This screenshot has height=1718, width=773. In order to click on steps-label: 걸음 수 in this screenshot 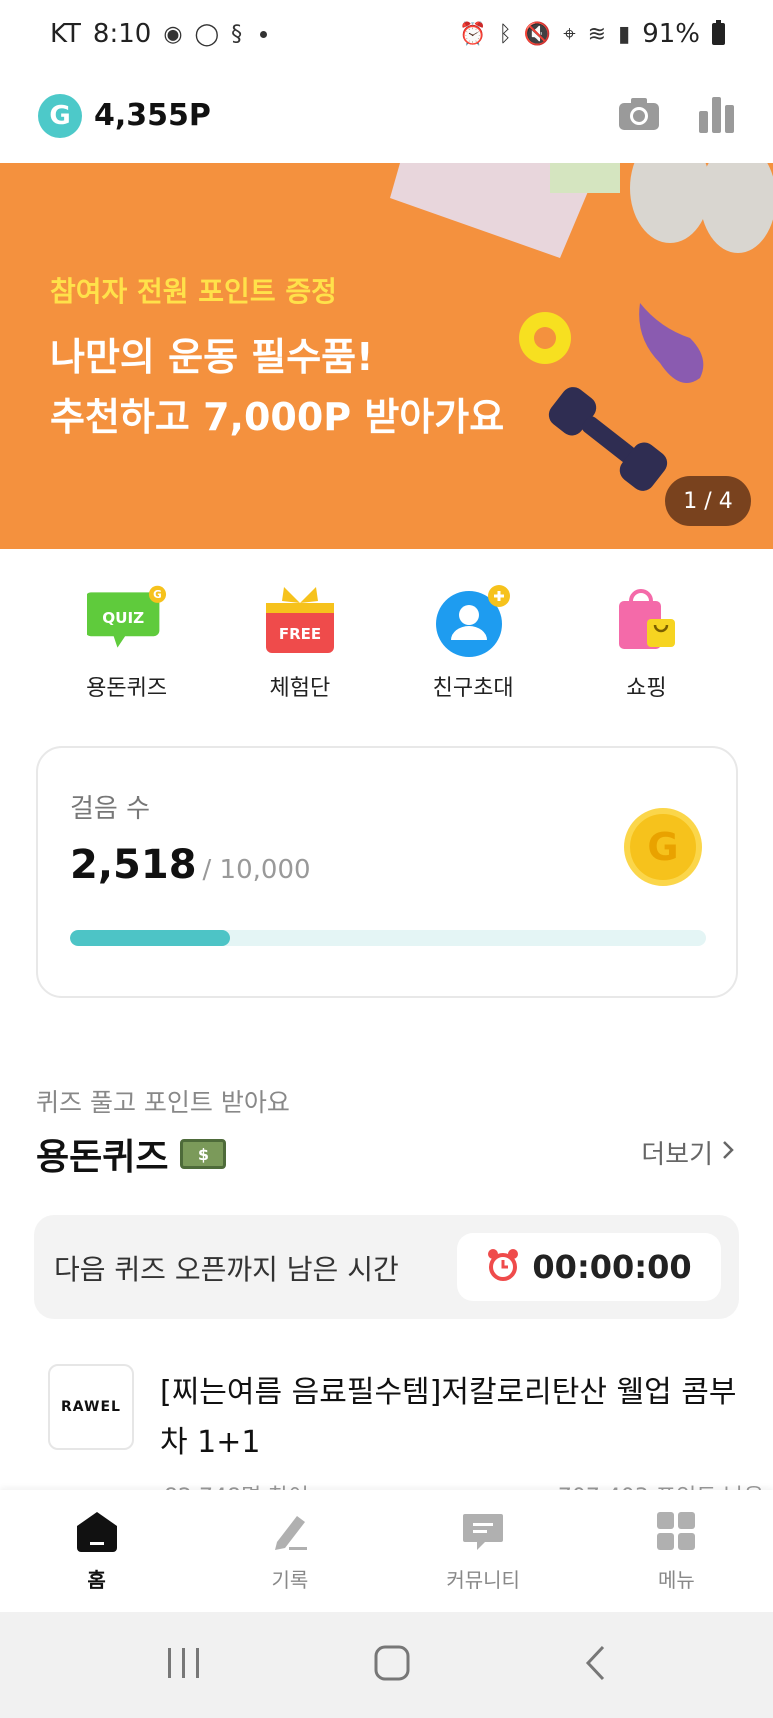, I will do `click(110, 809)`.